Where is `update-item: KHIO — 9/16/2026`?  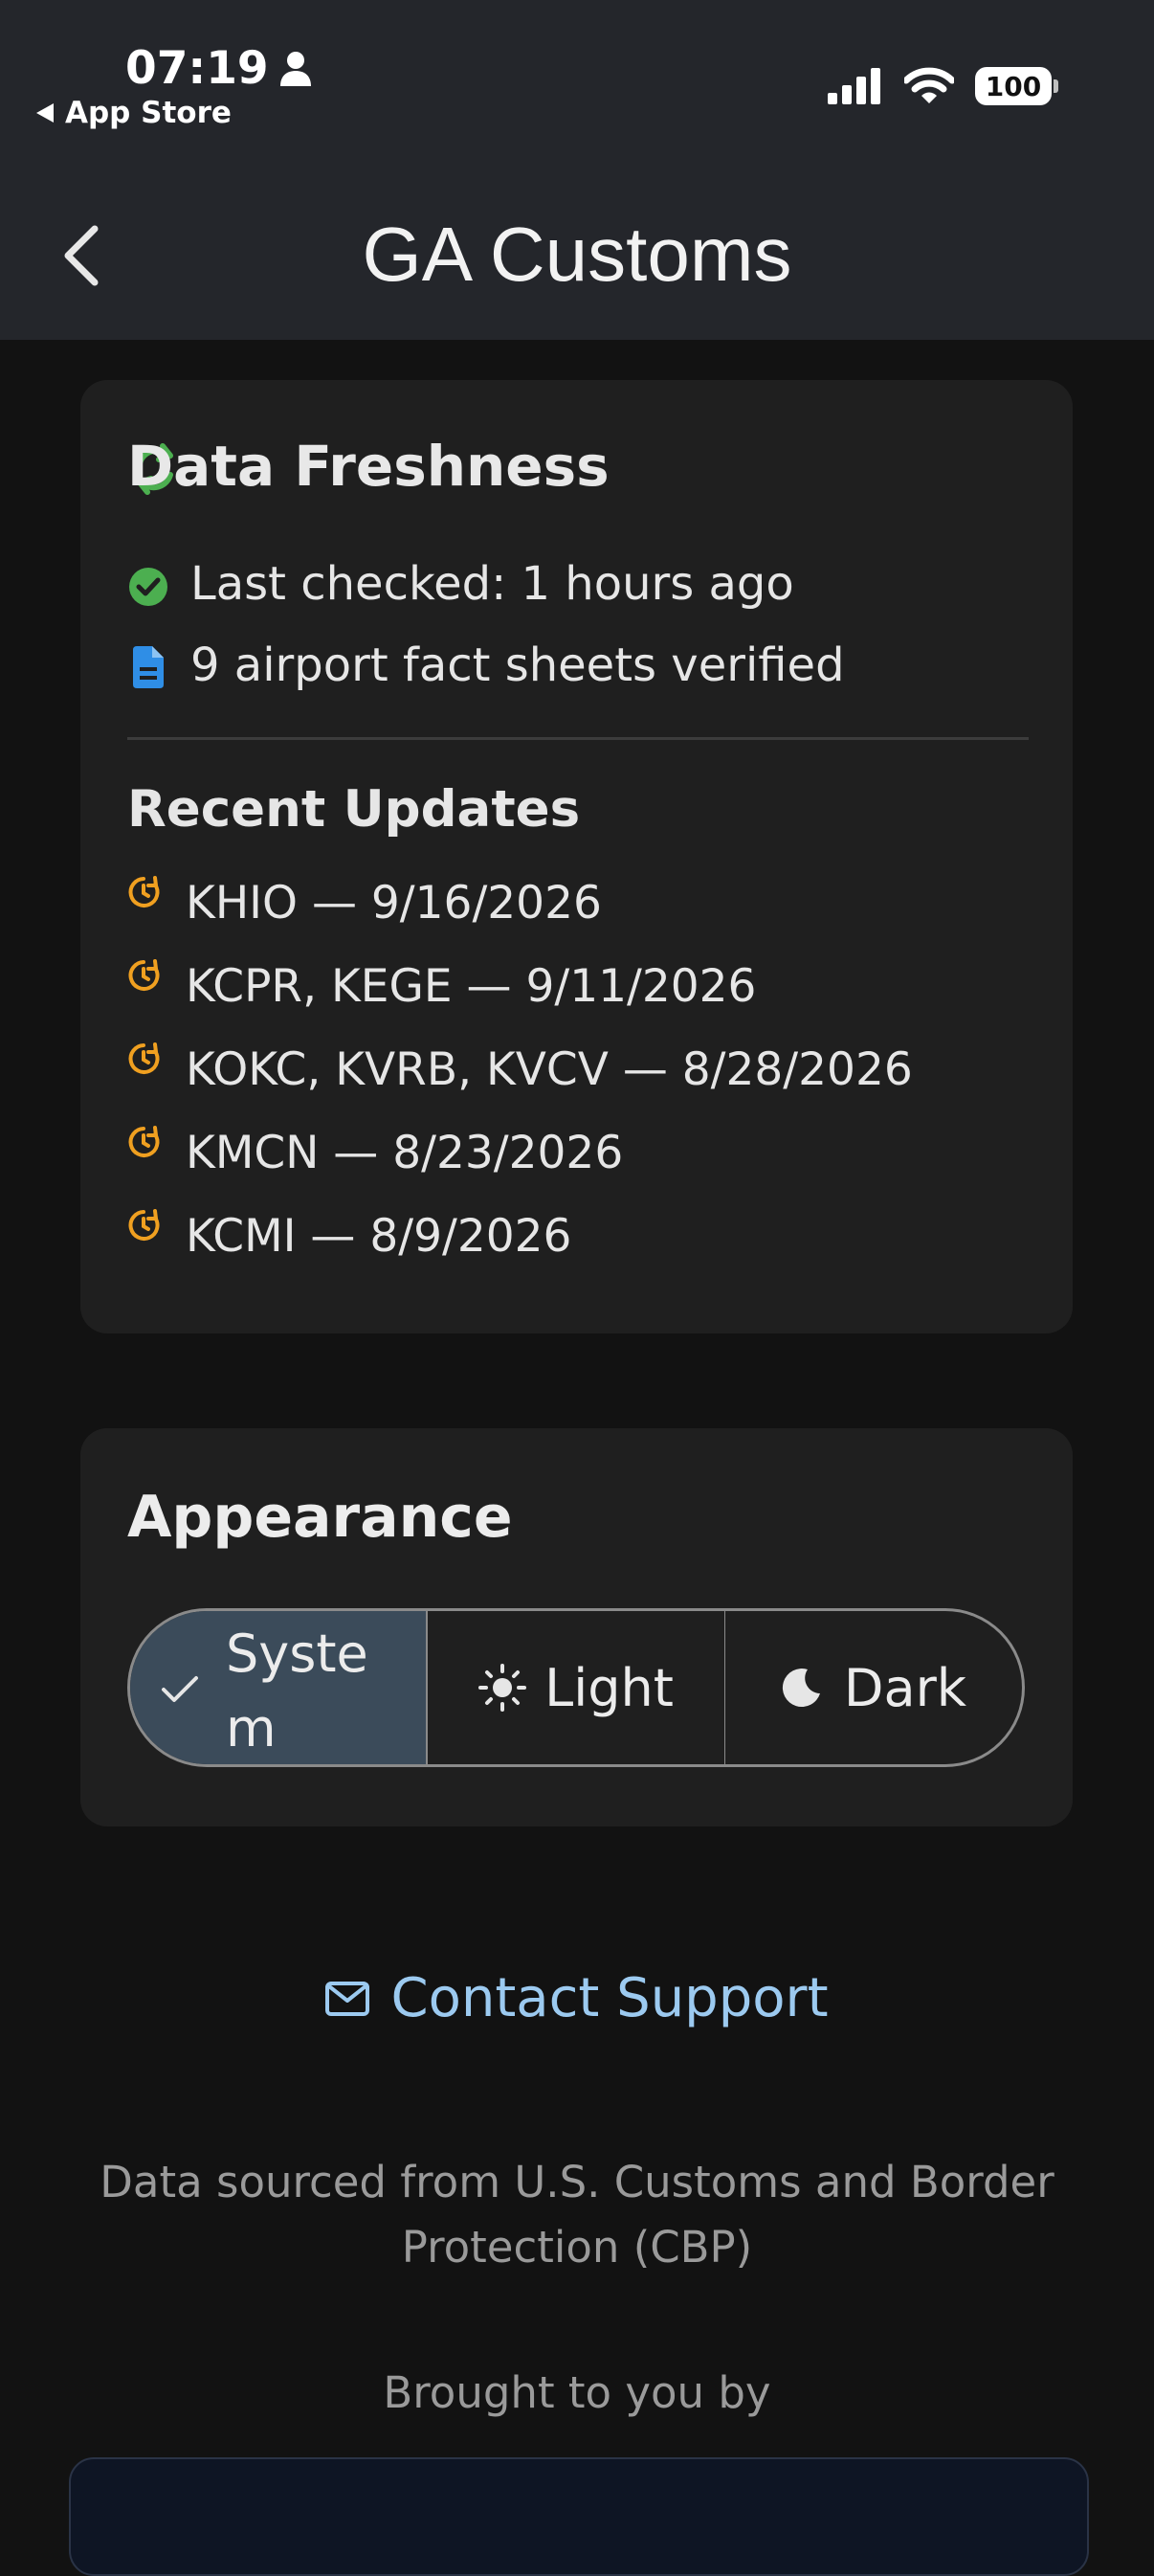 update-item: KHIO — 9/16/2026 is located at coordinates (394, 903).